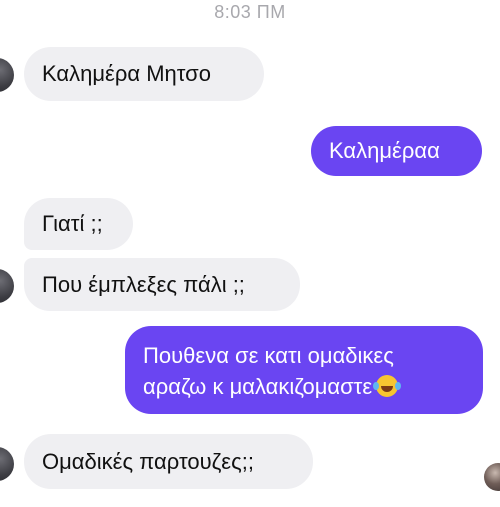  Describe the element at coordinates (384, 150) in the screenshot. I see `message-text: Καλημέραα` at that location.